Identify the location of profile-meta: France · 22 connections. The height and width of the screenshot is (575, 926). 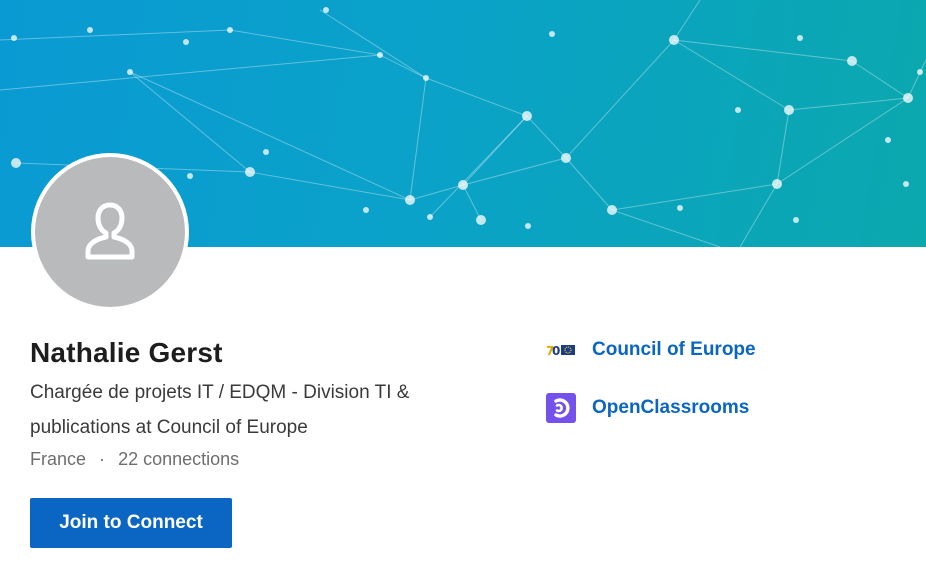
(134, 459).